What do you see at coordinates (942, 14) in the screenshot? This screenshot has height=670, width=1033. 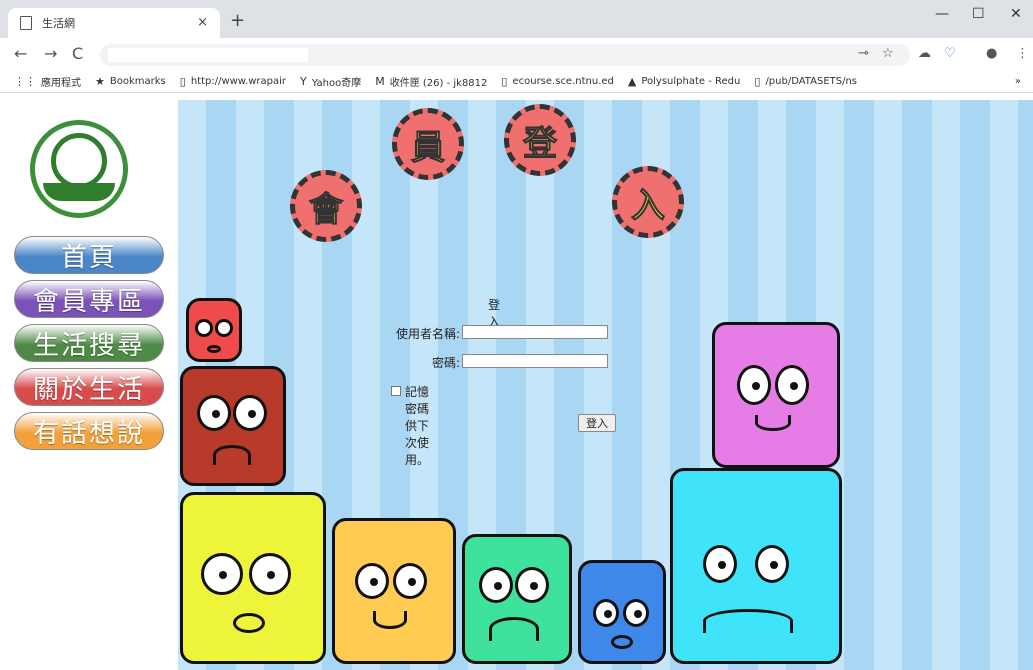 I see `minimize-icon: —` at bounding box center [942, 14].